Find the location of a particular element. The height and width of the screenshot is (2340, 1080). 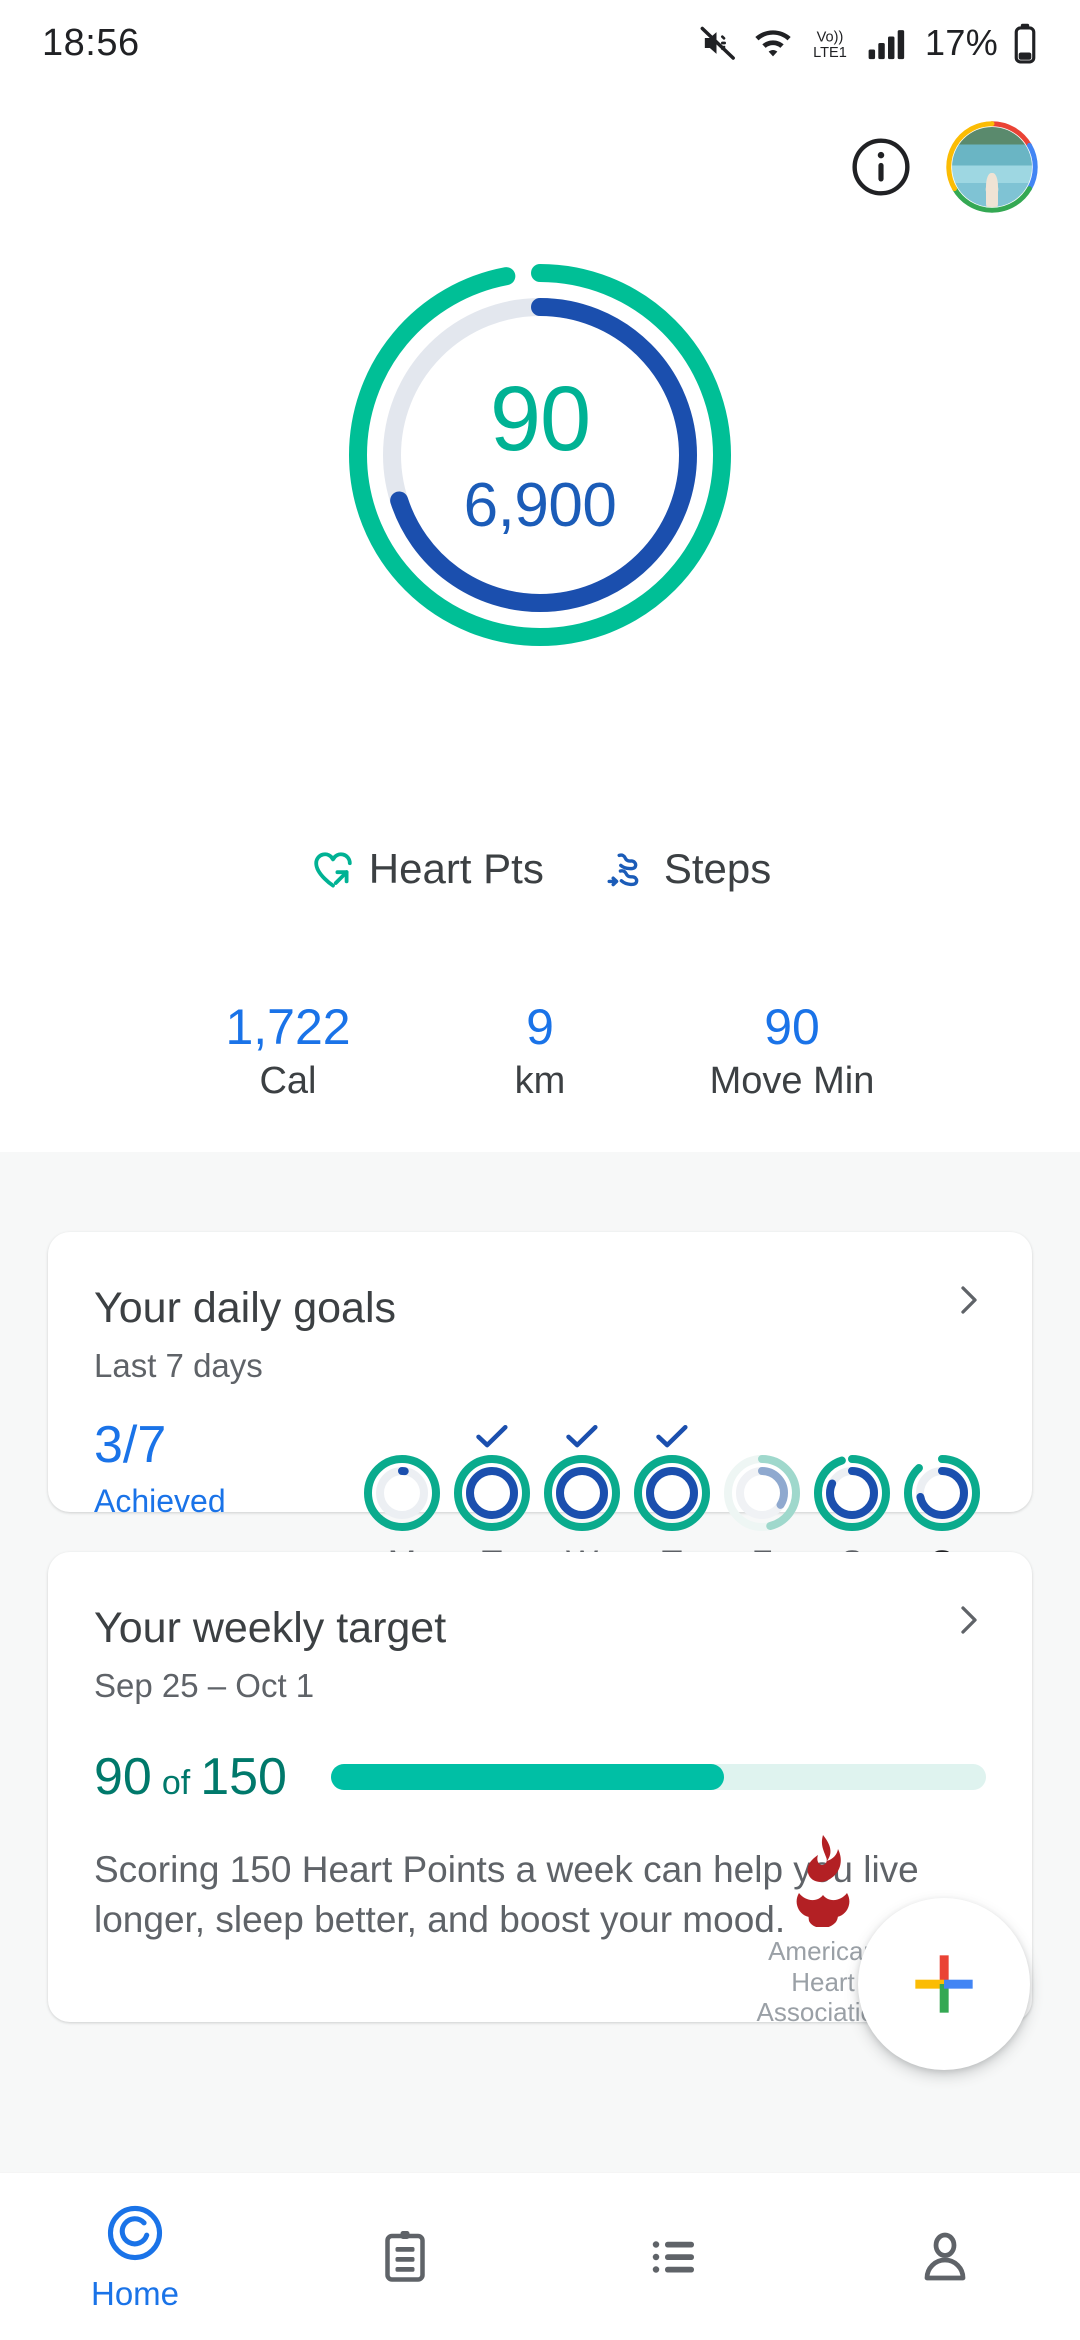

nav-item-home: Home is located at coordinates (135, 2257).